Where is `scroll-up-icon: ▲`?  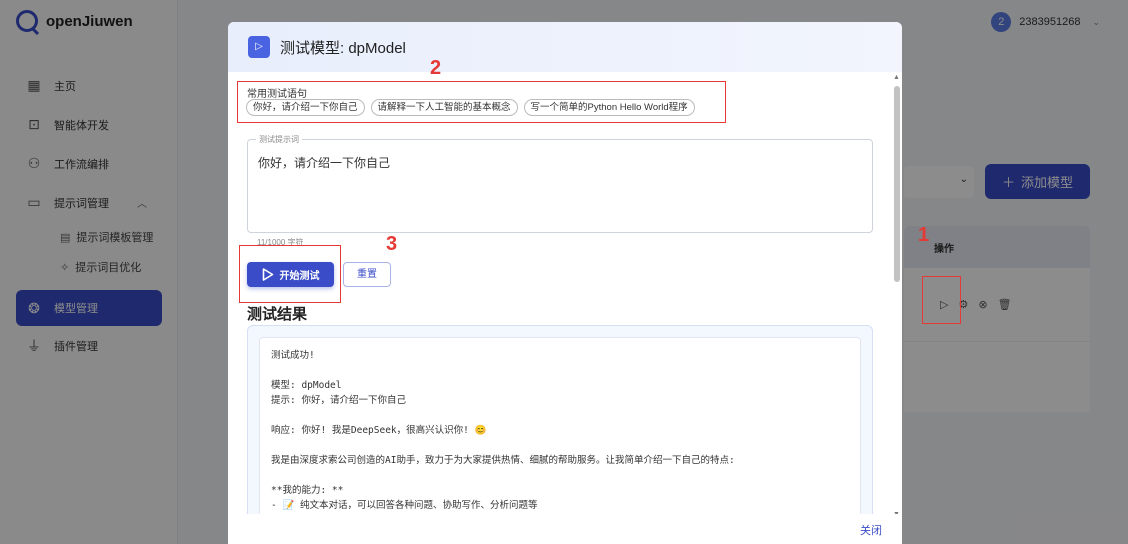
scroll-up-icon: ▲ is located at coordinates (896, 77).